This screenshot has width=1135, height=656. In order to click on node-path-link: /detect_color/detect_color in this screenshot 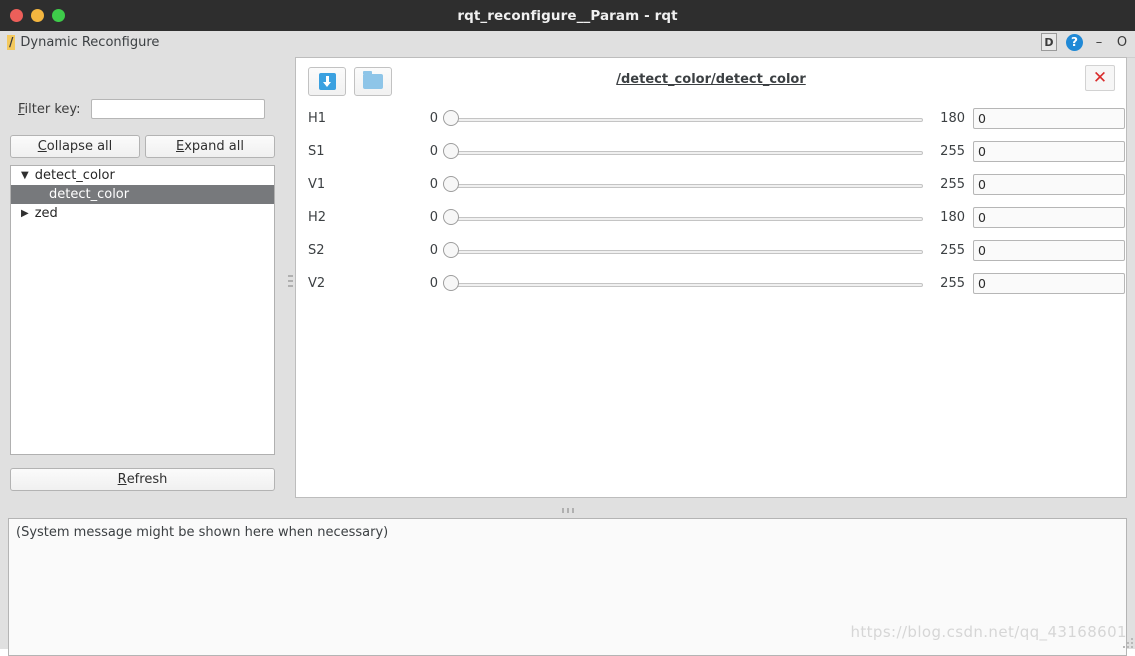, I will do `click(711, 79)`.